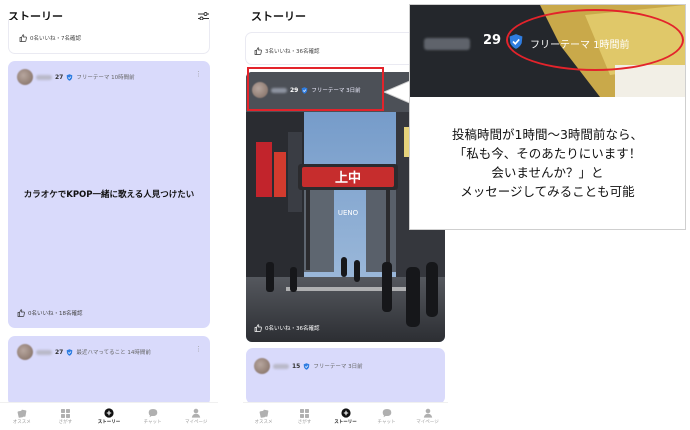 Image resolution: width=690 pixels, height=430 pixels. Describe the element at coordinates (292, 329) in the screenshot. I see `likes-count: 0名いいね・36名確認` at that location.